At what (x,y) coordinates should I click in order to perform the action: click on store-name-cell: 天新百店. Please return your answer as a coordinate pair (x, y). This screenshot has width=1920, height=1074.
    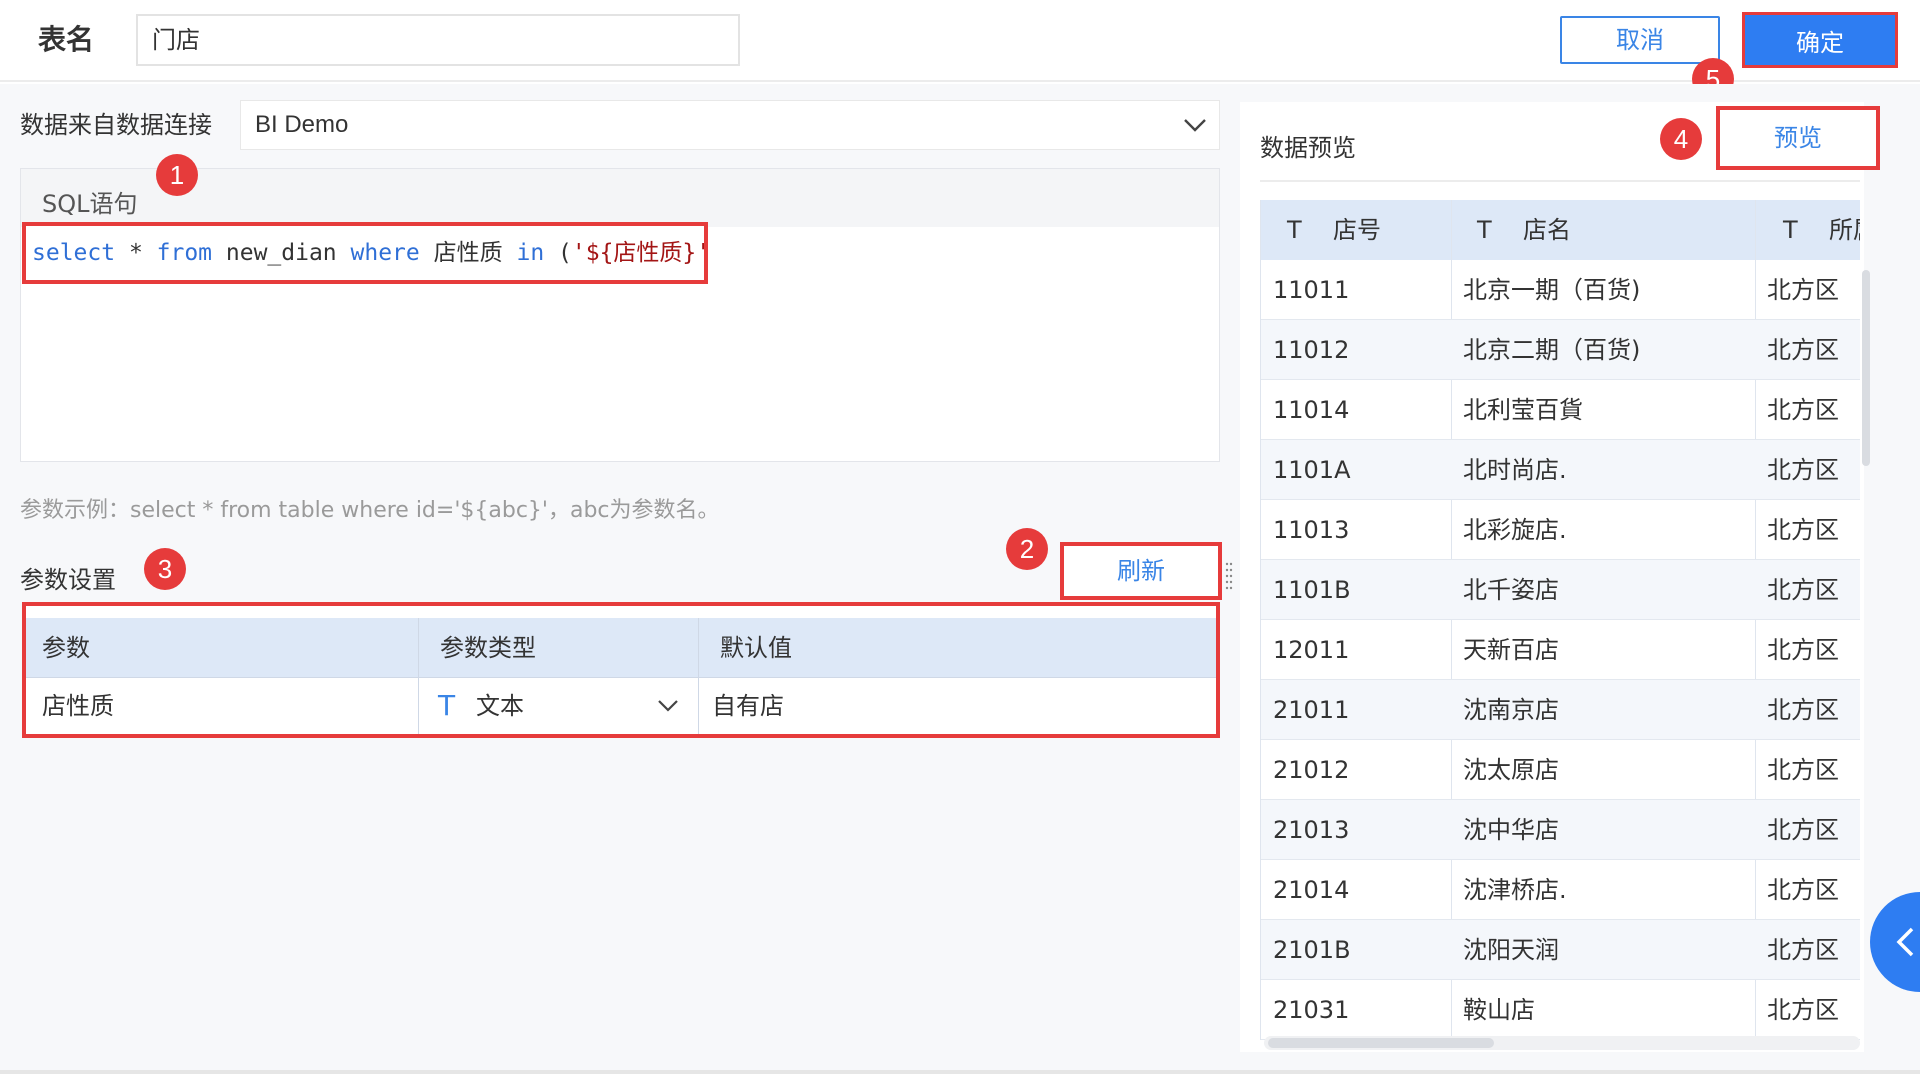
    Looking at the image, I should click on (1511, 650).